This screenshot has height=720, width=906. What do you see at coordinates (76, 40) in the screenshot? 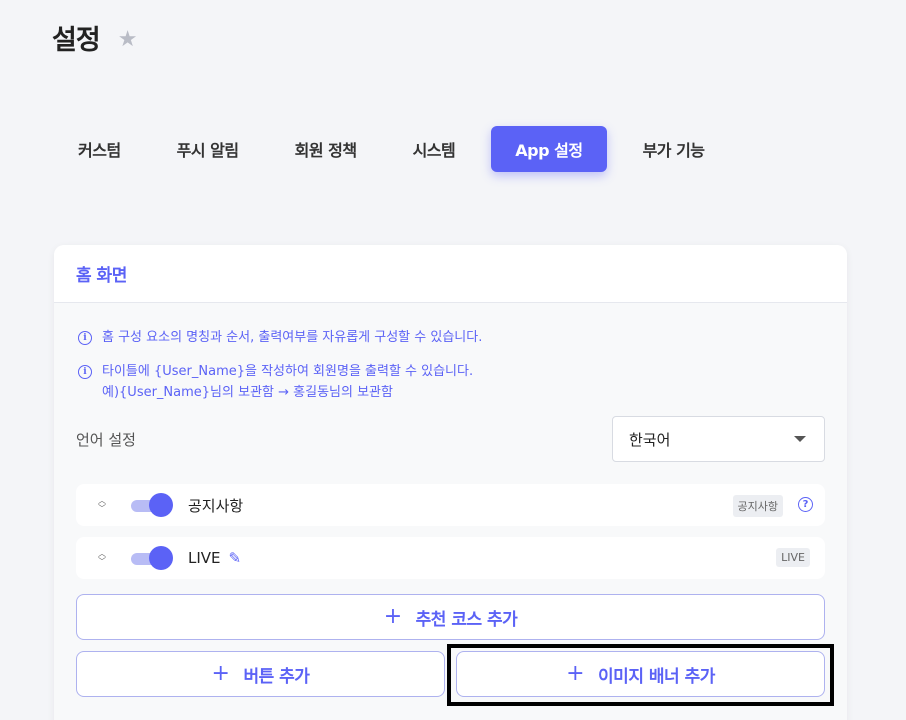
I see `page-title: 설정` at bounding box center [76, 40].